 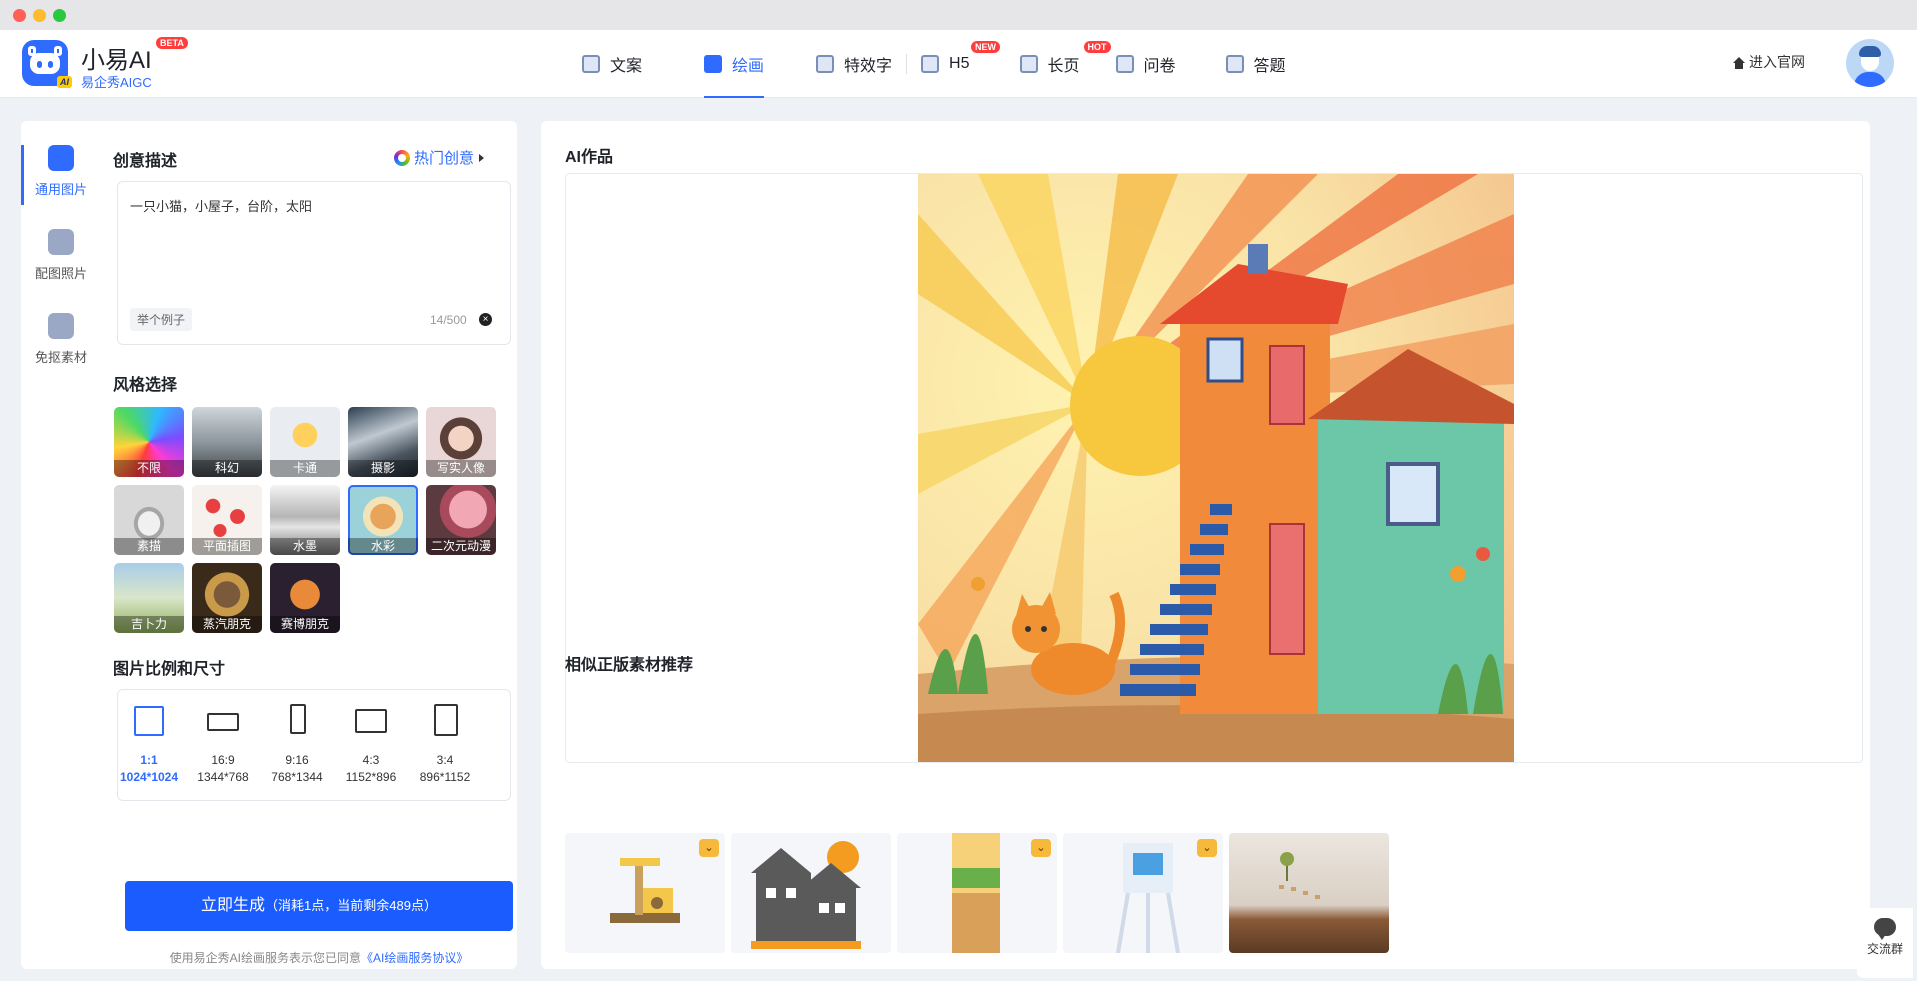 What do you see at coordinates (233, 905) in the screenshot?
I see `generate-label: 立即生成` at bounding box center [233, 905].